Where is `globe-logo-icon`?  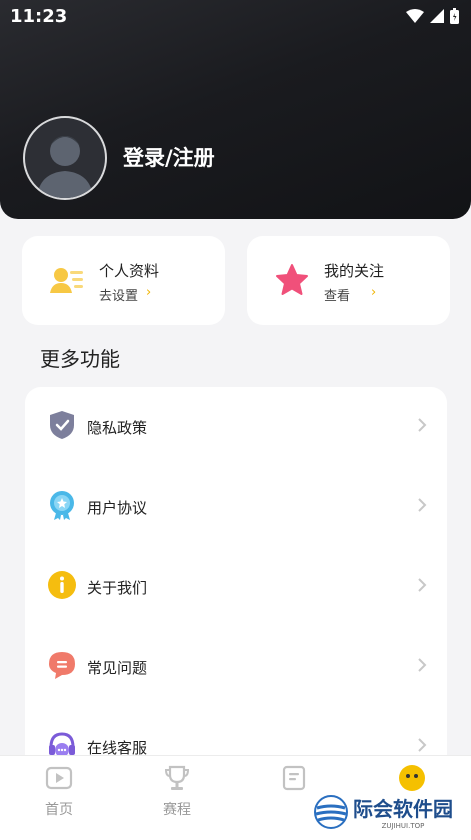
globe-logo-icon is located at coordinates (331, 811).